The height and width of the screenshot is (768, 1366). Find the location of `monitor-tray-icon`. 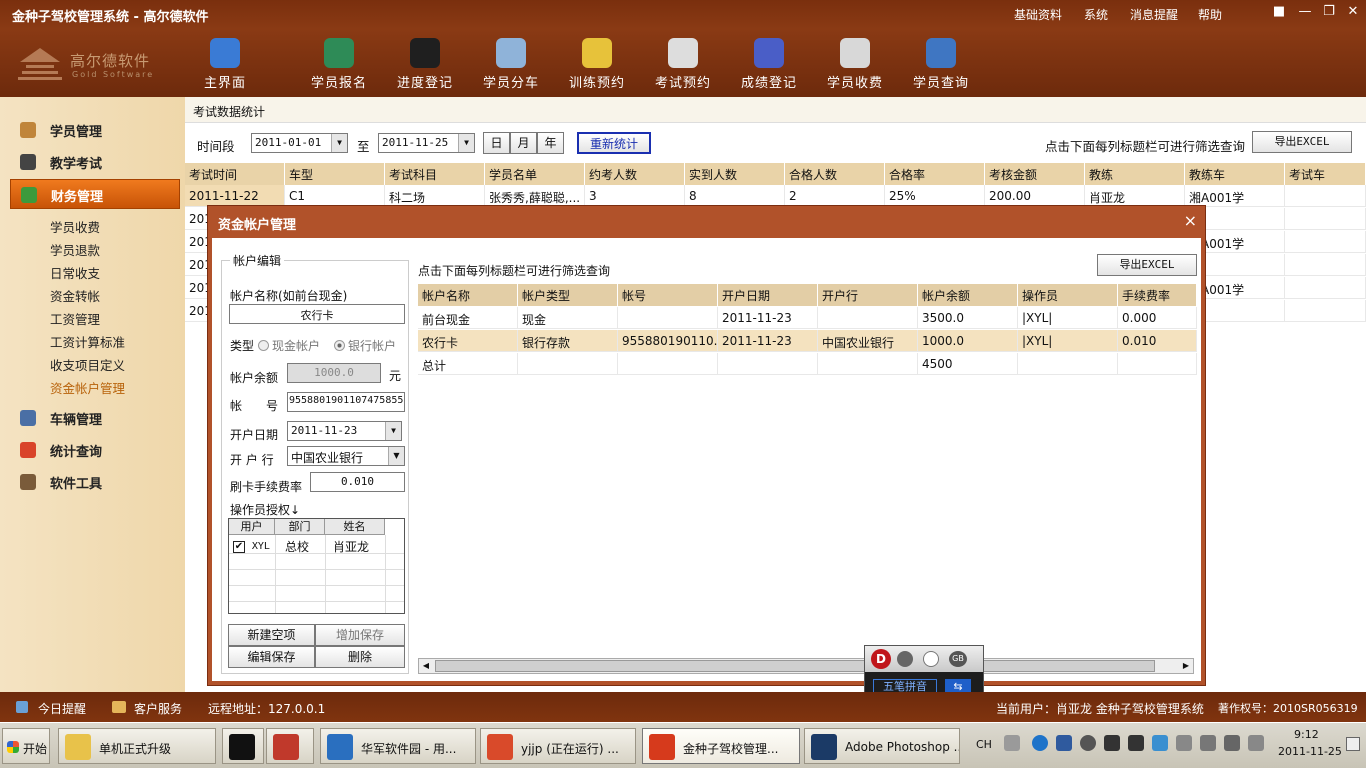

monitor-tray-icon is located at coordinates (1064, 743).